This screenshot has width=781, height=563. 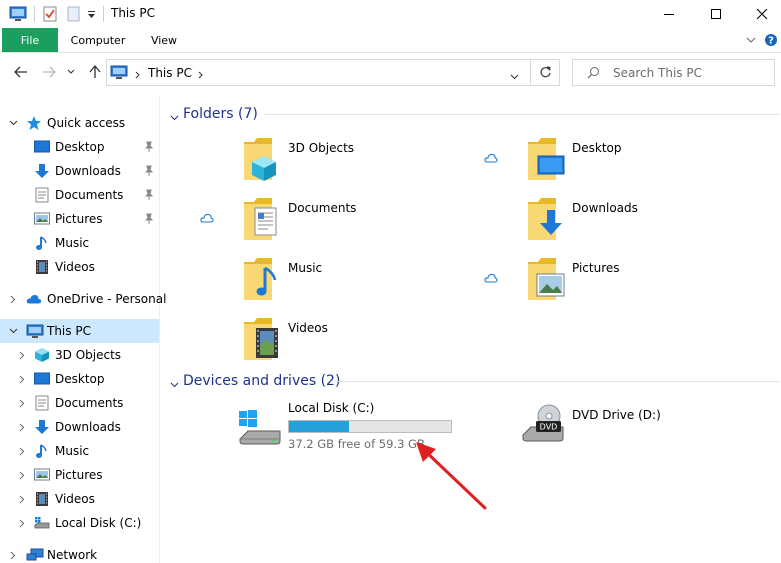 What do you see at coordinates (262, 281) in the screenshot?
I see `folder-music-icon` at bounding box center [262, 281].